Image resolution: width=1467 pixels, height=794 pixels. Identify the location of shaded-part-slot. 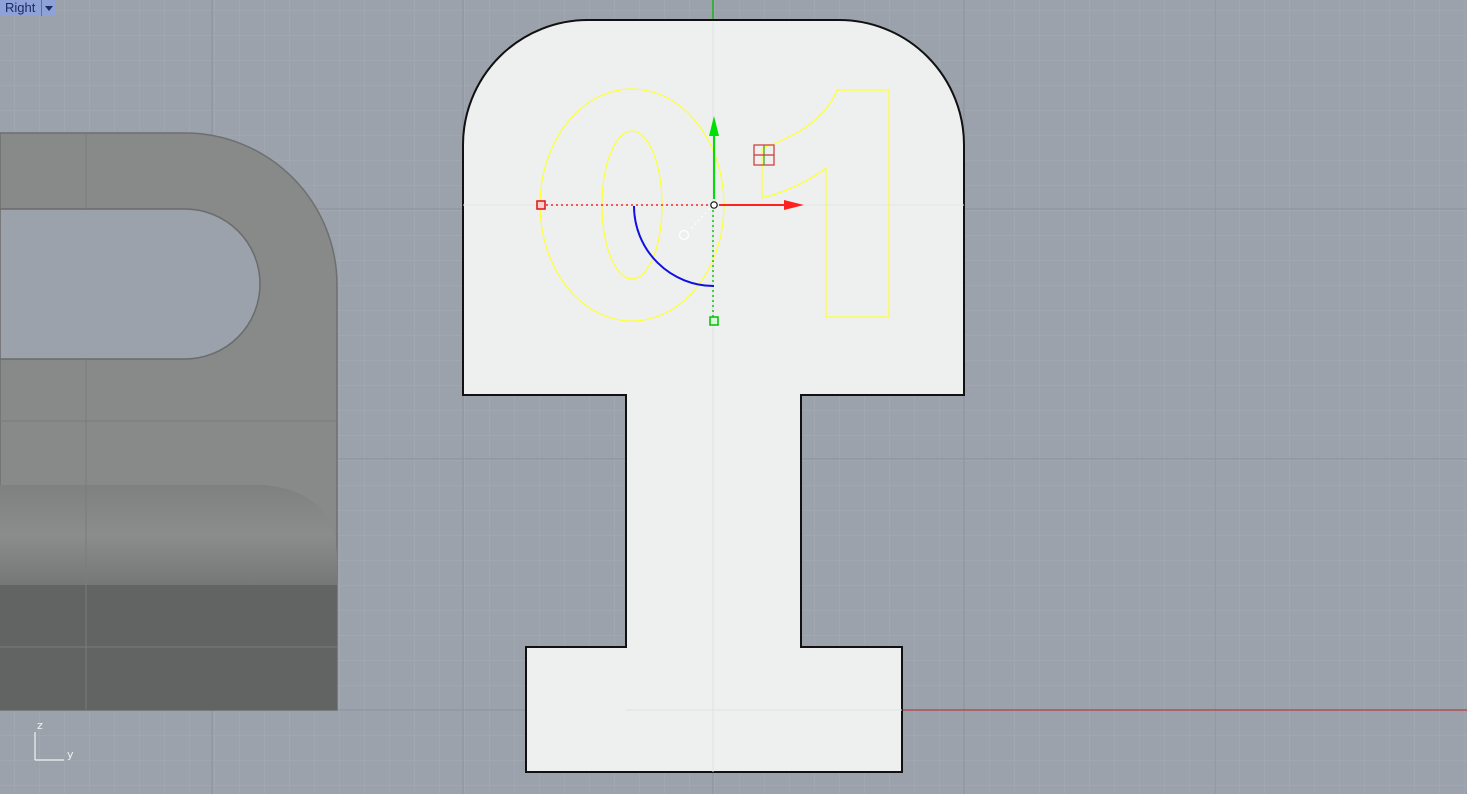
(130, 284).